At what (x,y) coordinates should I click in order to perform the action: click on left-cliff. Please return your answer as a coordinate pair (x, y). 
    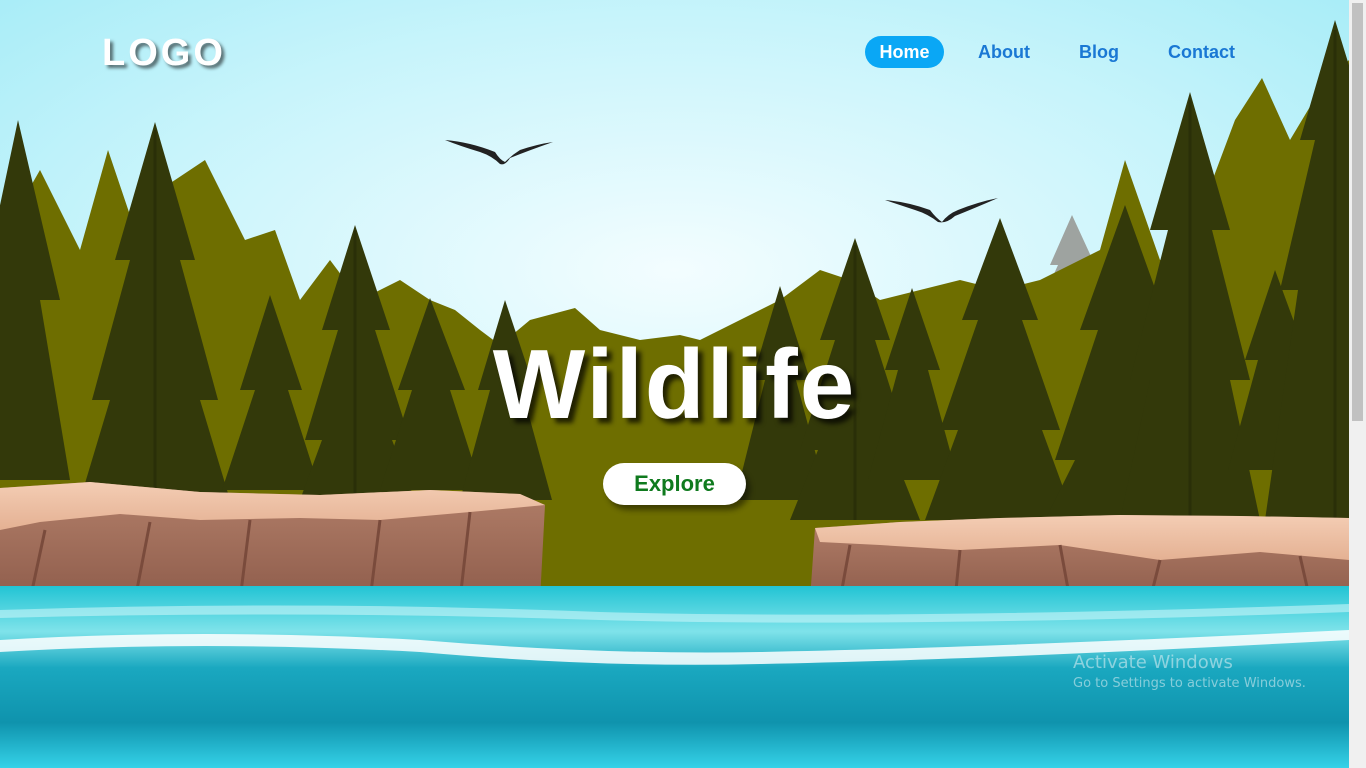
    Looking at the image, I should click on (272, 541).